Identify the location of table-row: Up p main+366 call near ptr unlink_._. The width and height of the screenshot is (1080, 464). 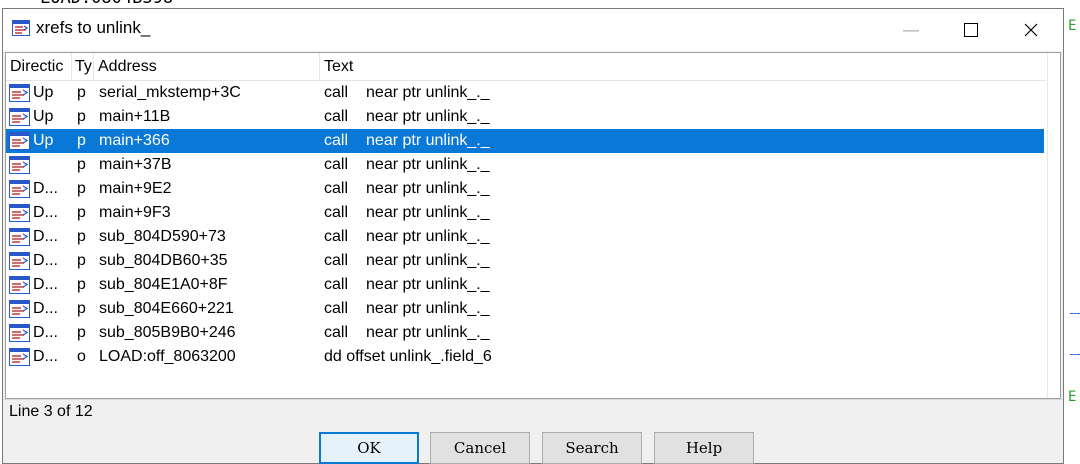
(525, 141).